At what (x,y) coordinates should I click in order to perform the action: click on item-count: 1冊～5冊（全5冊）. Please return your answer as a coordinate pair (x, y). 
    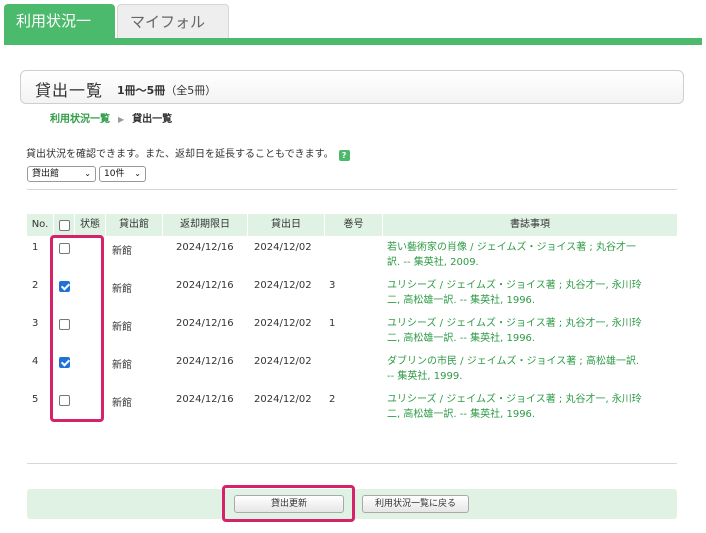
    Looking at the image, I should click on (166, 90).